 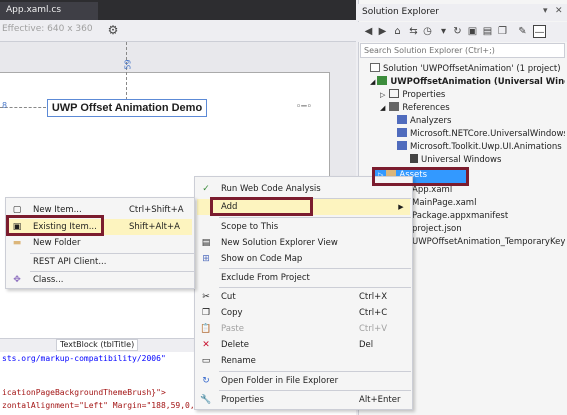 What do you see at coordinates (206, 189) in the screenshot?
I see `code-analysis-icon: ✓` at bounding box center [206, 189].